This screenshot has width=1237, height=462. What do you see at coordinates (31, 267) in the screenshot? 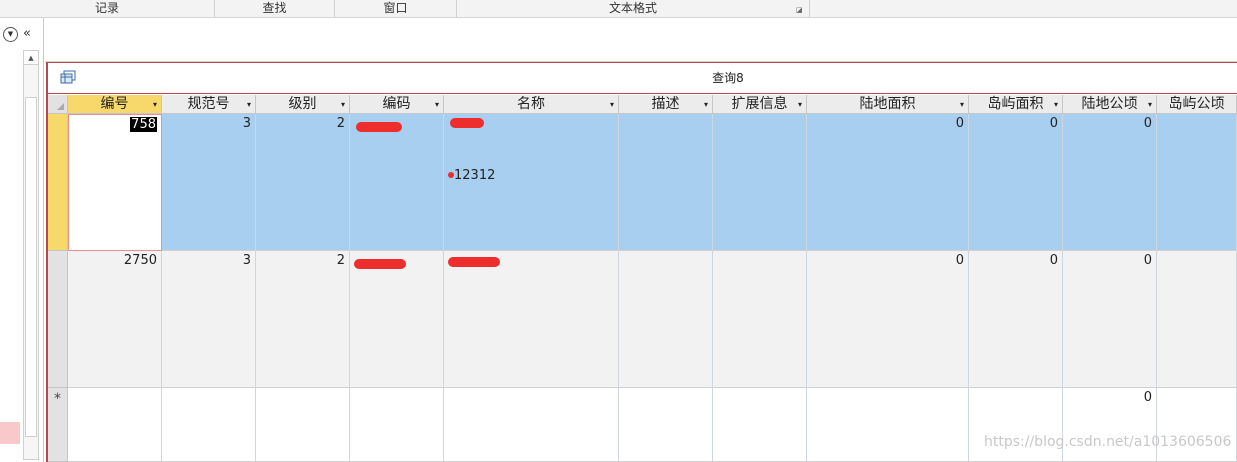
I see `scroll-thumb` at bounding box center [31, 267].